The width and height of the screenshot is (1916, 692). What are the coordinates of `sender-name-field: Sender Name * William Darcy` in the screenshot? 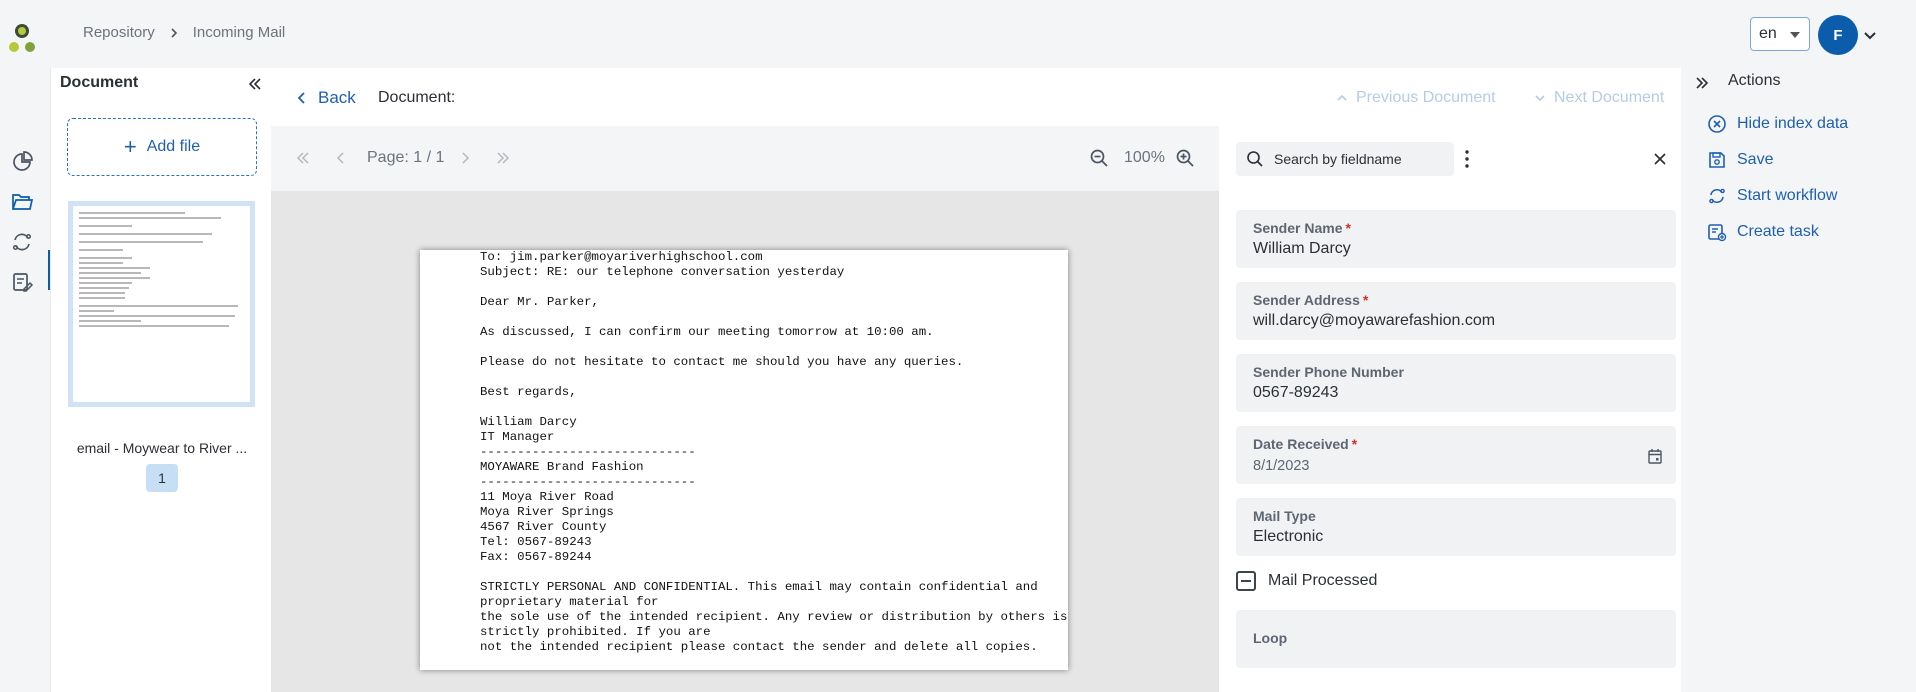 It's located at (1456, 239).